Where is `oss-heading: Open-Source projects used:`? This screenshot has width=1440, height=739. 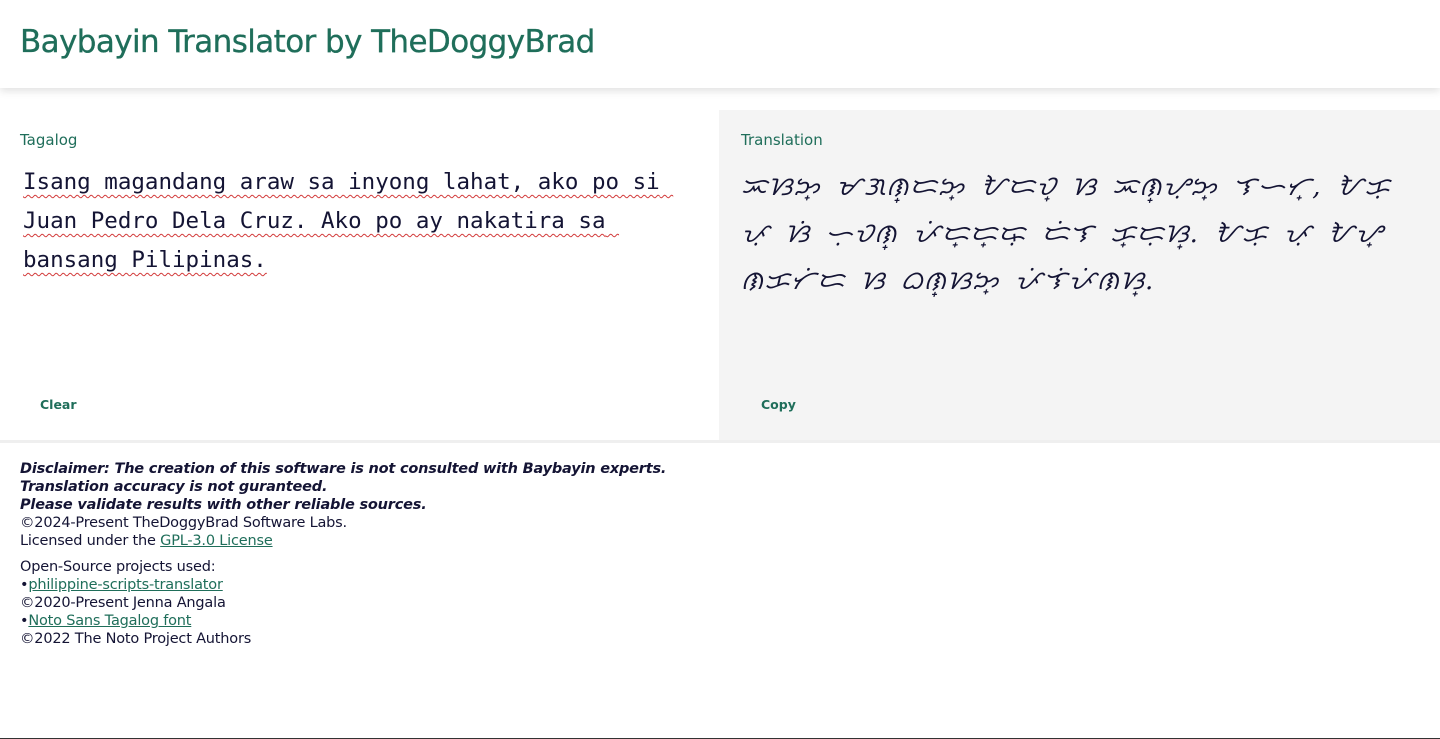
oss-heading: Open-Source projects used: is located at coordinates (118, 567).